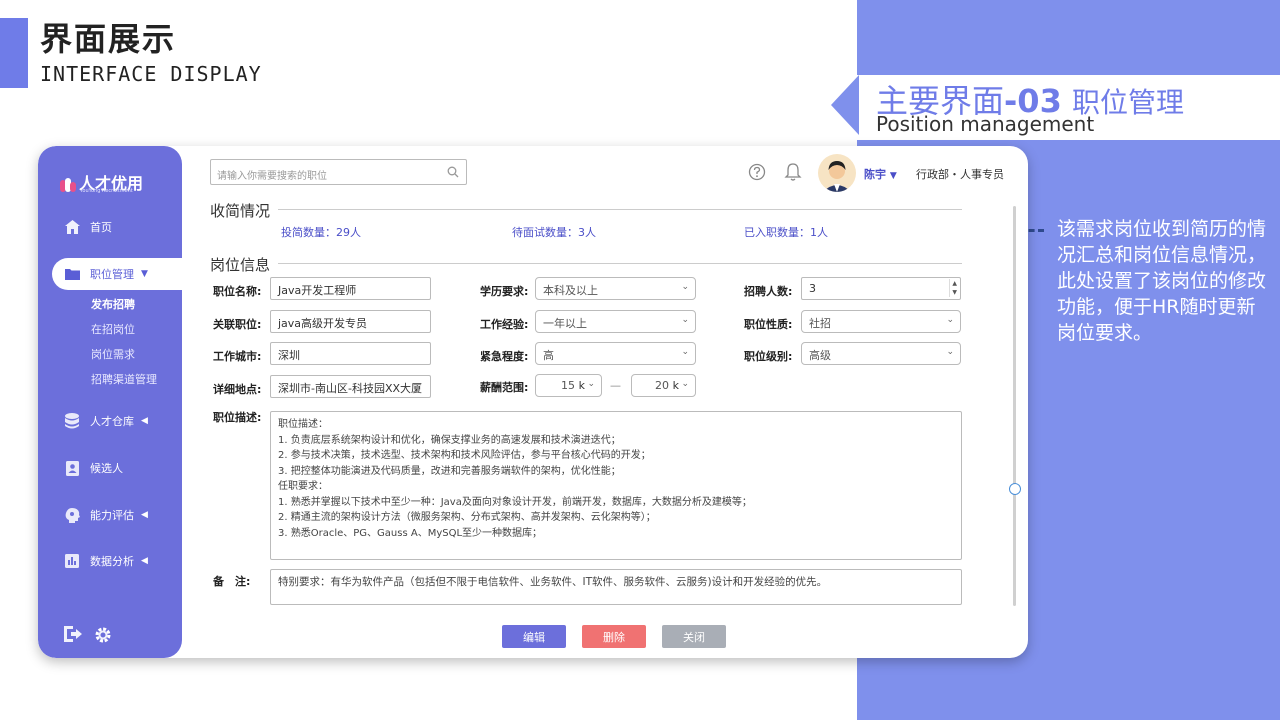 Image resolution: width=1280 pixels, height=720 pixels. Describe the element at coordinates (108, 39) in the screenshot. I see `slide-title: 界面展示` at that location.